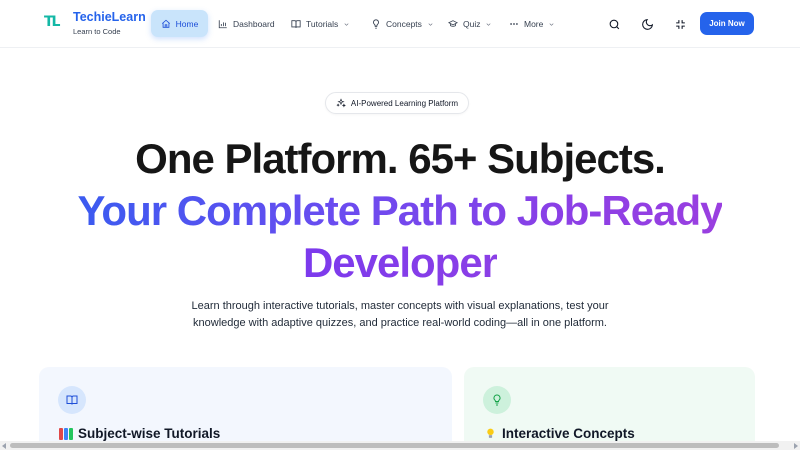 This screenshot has height=450, width=800. I want to click on nav-item-more: More, so click(532, 24).